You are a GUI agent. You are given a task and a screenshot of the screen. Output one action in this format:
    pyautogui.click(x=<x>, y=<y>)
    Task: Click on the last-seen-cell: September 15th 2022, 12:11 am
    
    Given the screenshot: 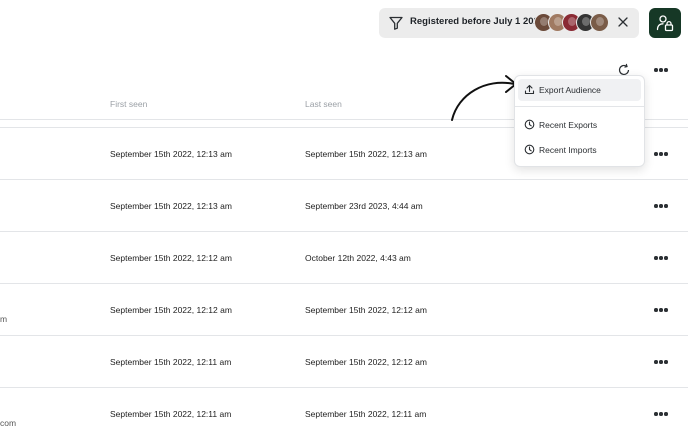 What is the action you would take?
    pyautogui.click(x=366, y=414)
    